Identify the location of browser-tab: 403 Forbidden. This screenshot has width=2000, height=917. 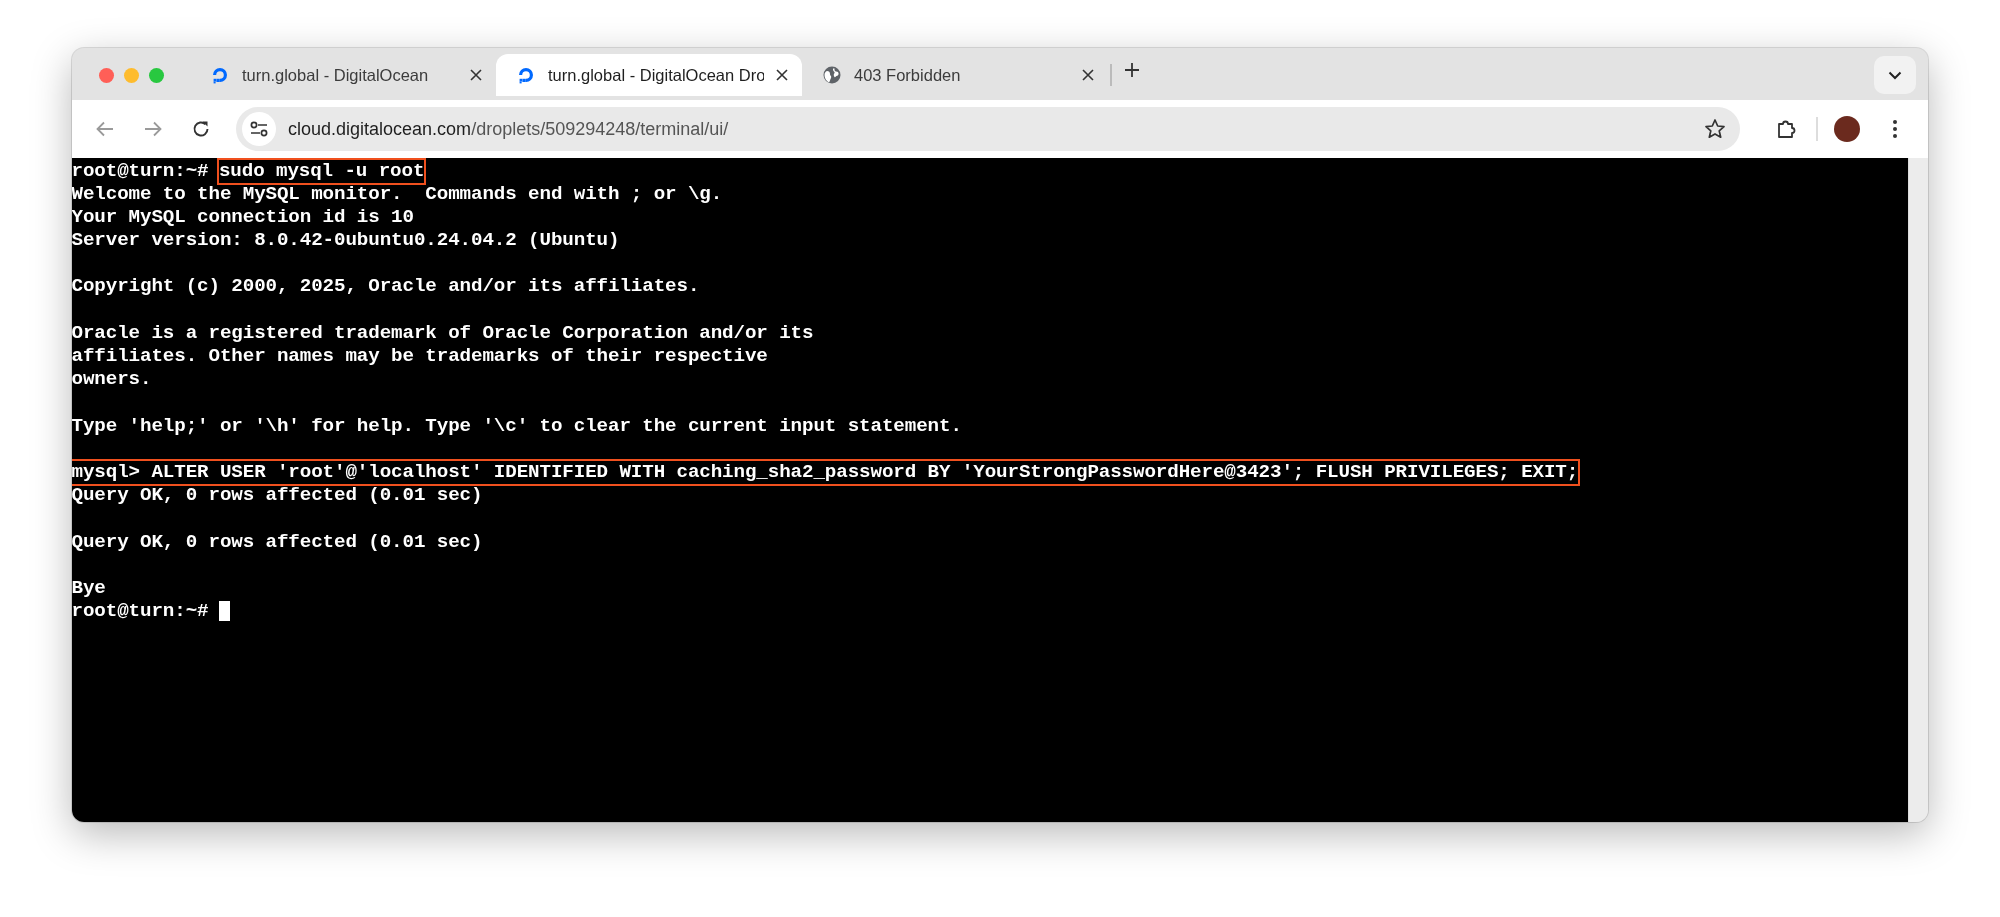
(955, 75).